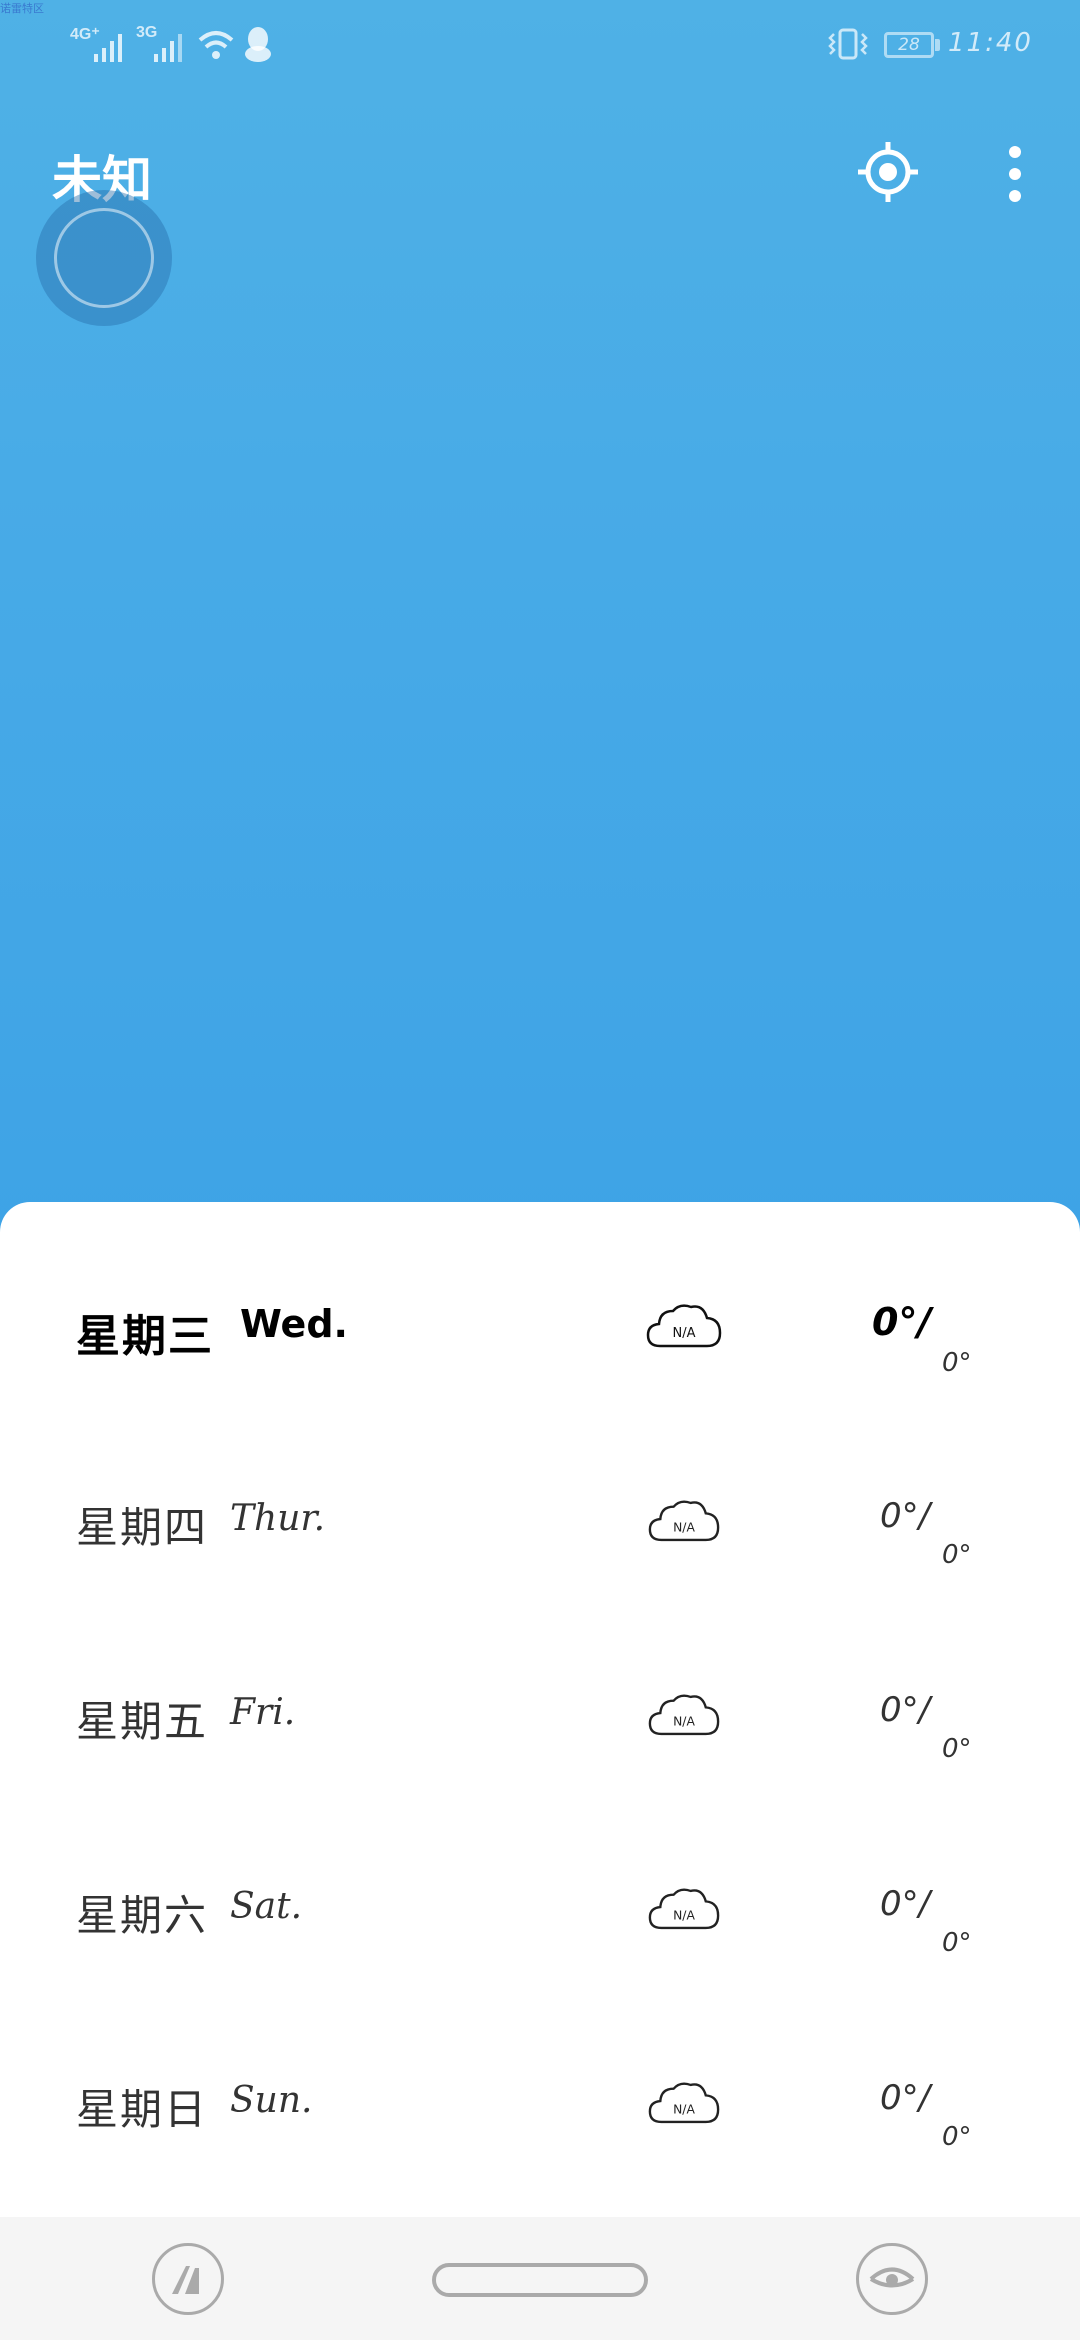 The image size is (1080, 2340). What do you see at coordinates (540, 45) in the screenshot?
I see `status-bar: 诺雷特区 4G⁺ 3G 28 11:40` at bounding box center [540, 45].